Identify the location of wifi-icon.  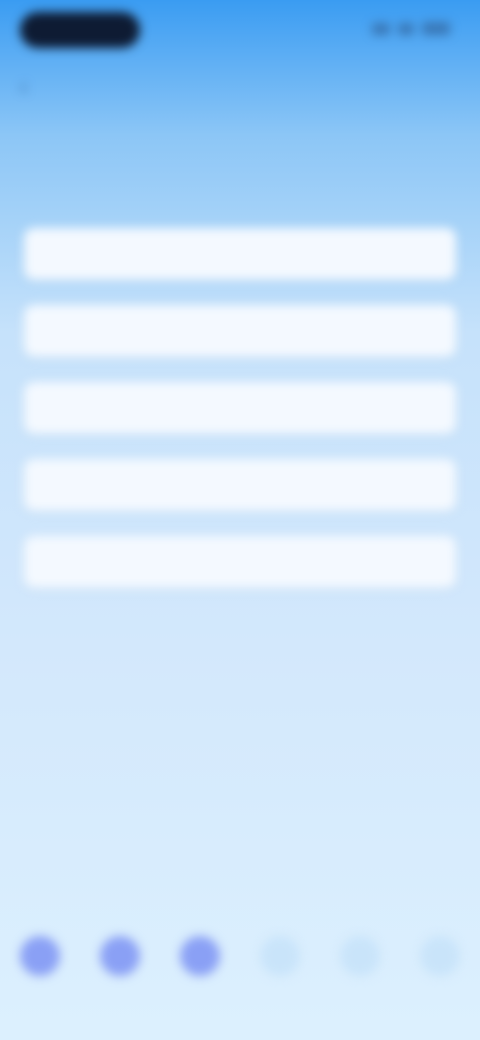
(406, 28).